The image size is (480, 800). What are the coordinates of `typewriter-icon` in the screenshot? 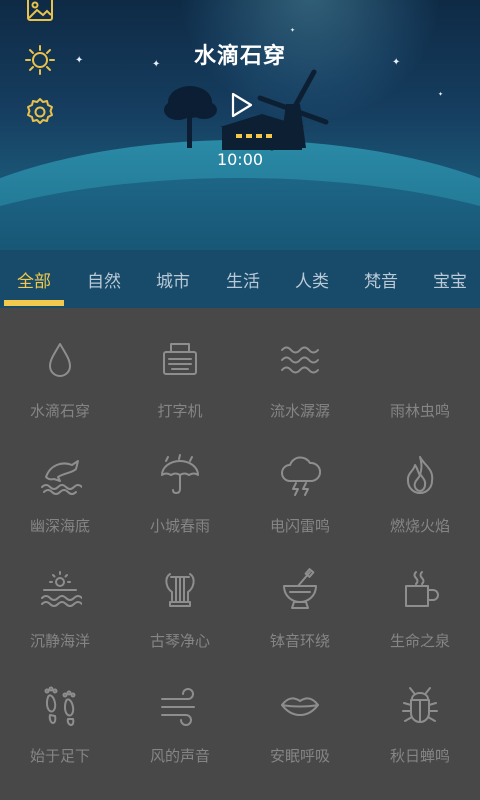 It's located at (180, 359).